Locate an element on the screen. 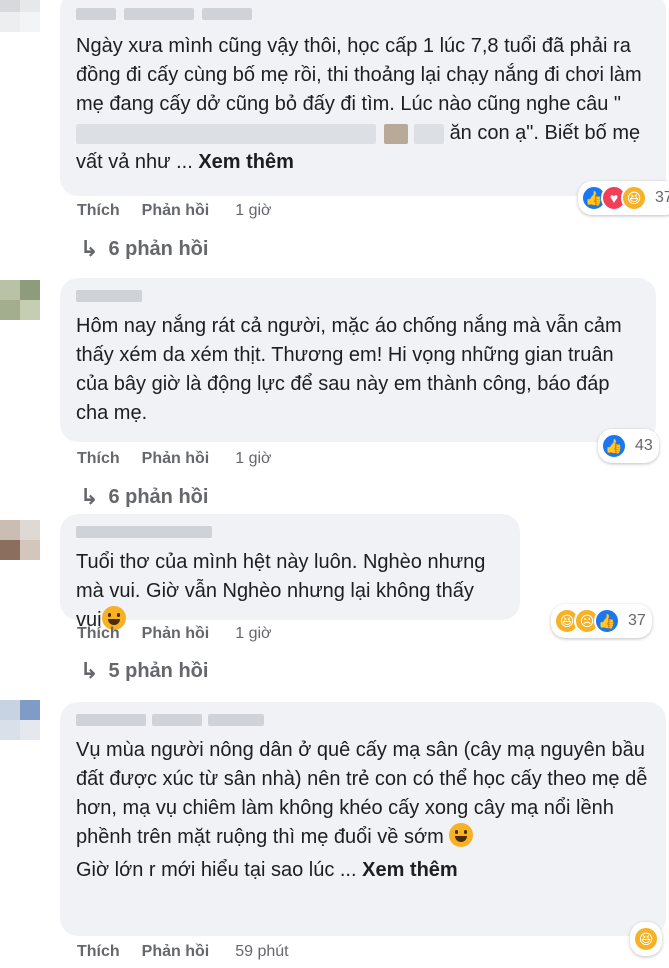 The height and width of the screenshot is (968, 669). grin-emoji-icon is located at coordinates (461, 835).